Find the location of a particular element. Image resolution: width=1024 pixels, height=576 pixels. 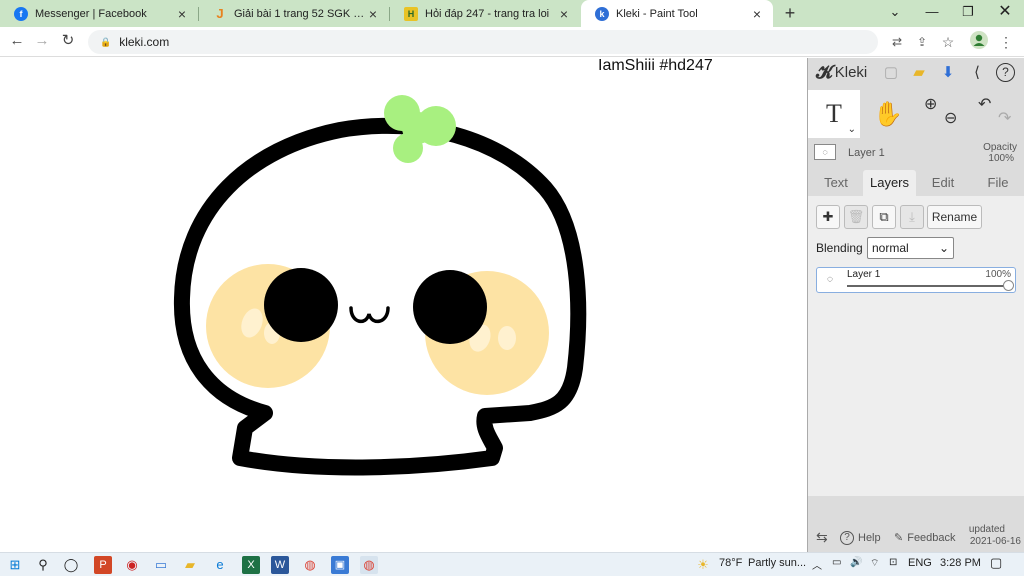

profile-avatar-icon is located at coordinates (979, 42).